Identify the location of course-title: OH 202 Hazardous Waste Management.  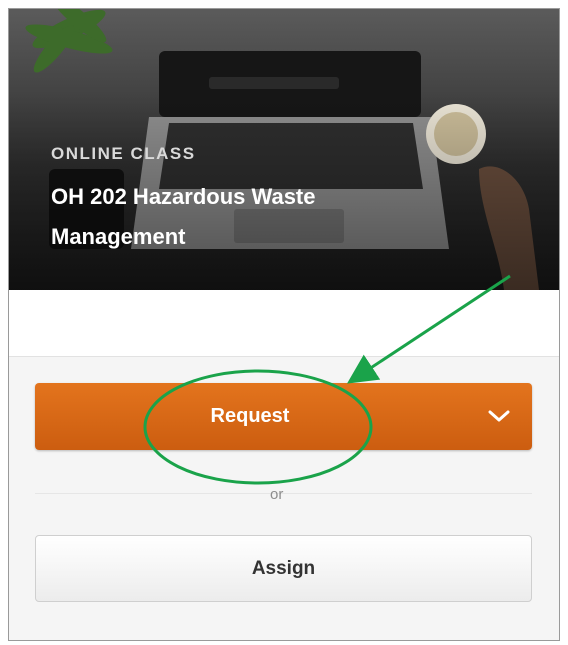
(183, 216).